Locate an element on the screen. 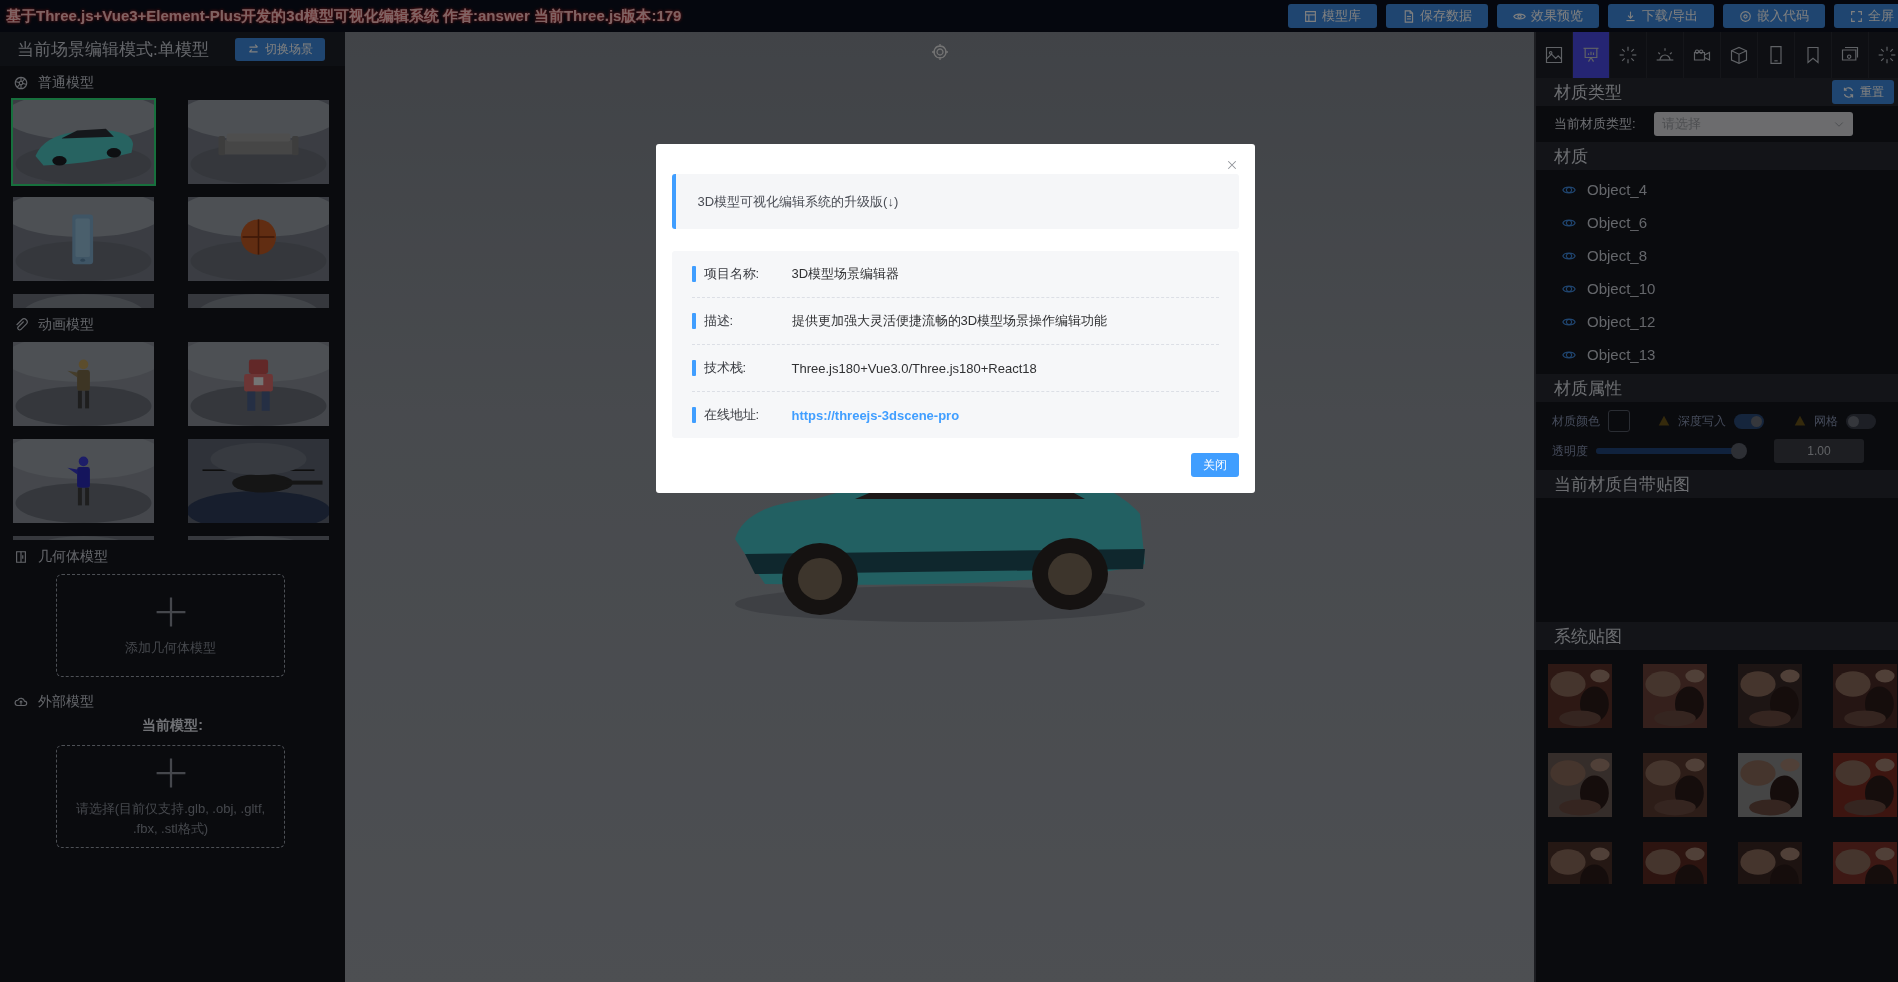 The height and width of the screenshot is (982, 1898). toolbar-button: 保存数据 is located at coordinates (1437, 16).